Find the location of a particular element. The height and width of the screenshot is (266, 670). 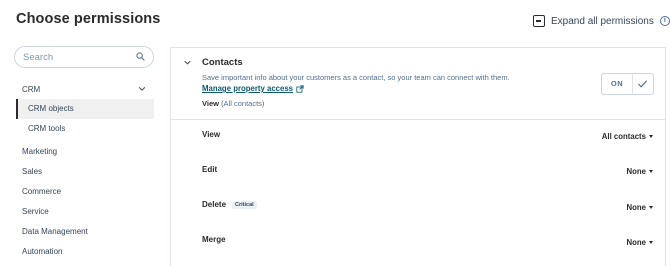

contacts-title: Contacts is located at coordinates (222, 62).